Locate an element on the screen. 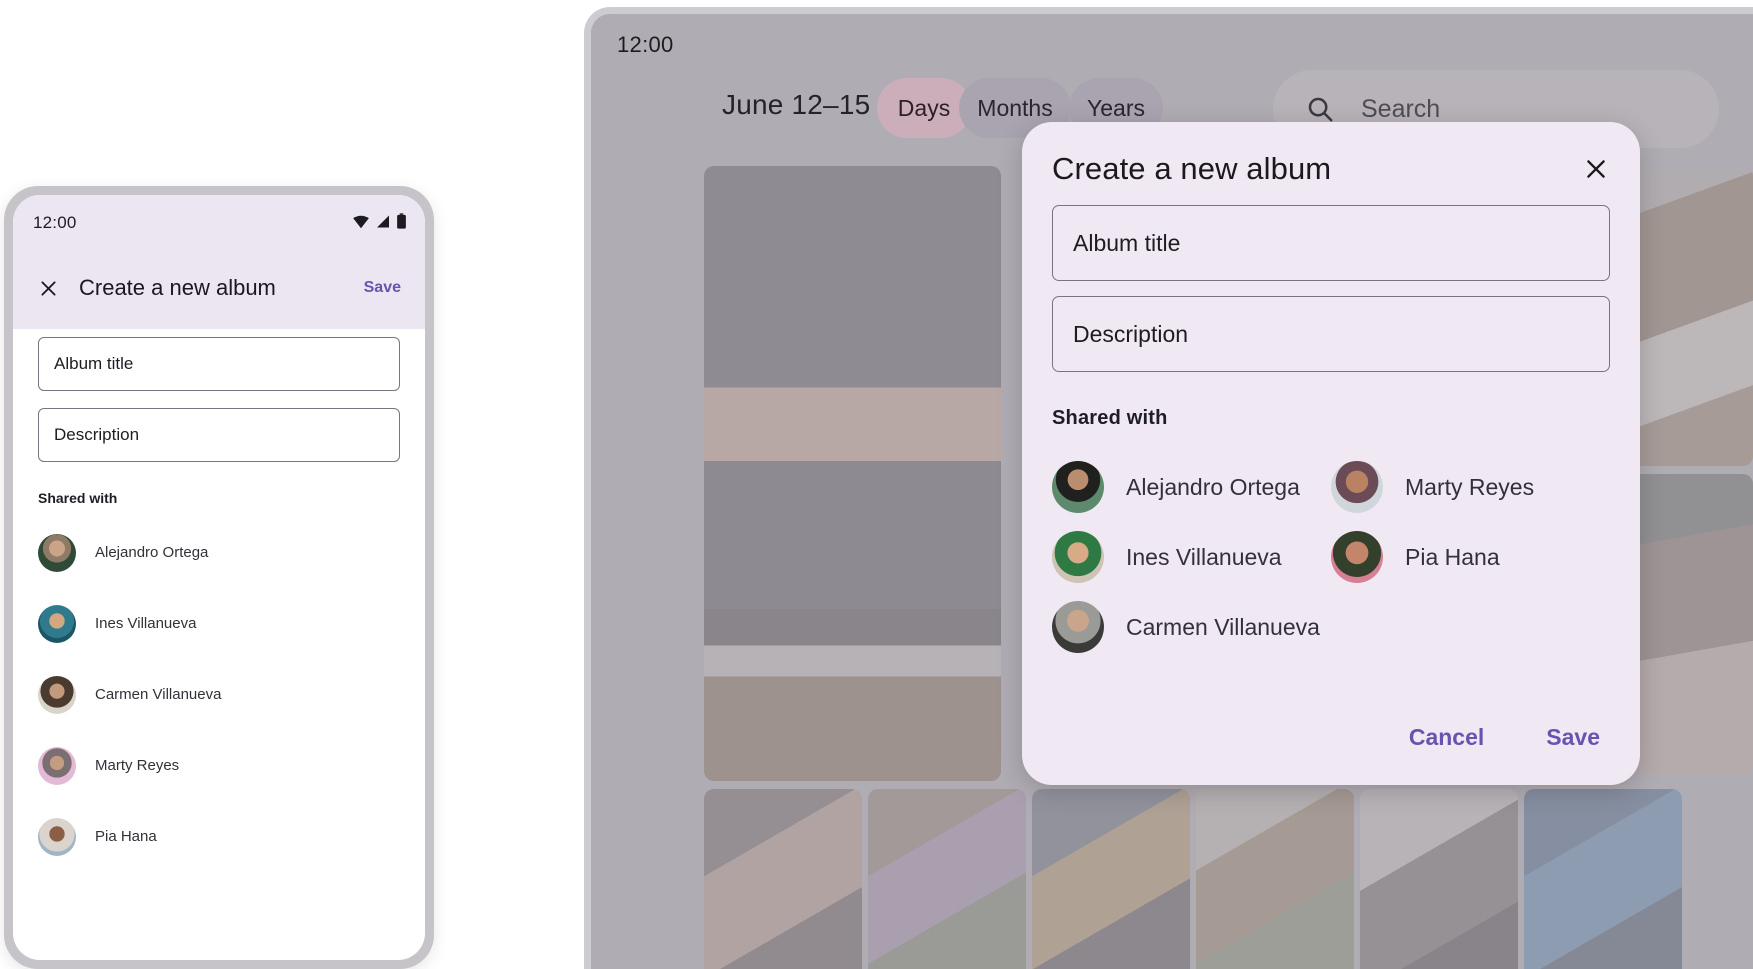 The height and width of the screenshot is (969, 1753). dialog-title: Create a new album is located at coordinates (1192, 168).